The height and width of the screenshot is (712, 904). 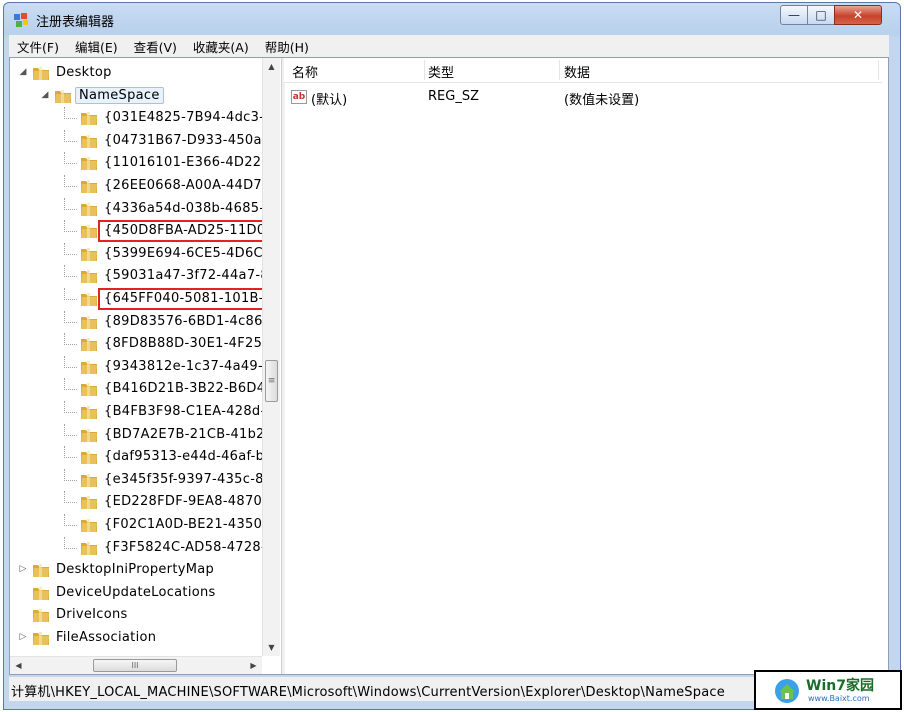 I want to click on tree-item: {B416D21B-3B22-B6D4-, so click(x=136, y=389).